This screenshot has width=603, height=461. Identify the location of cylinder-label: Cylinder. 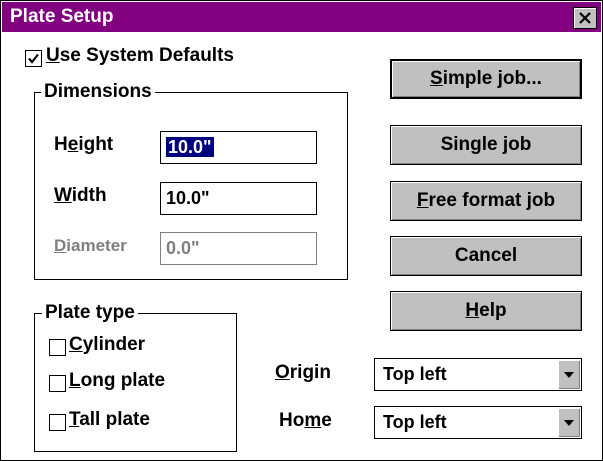
(107, 345).